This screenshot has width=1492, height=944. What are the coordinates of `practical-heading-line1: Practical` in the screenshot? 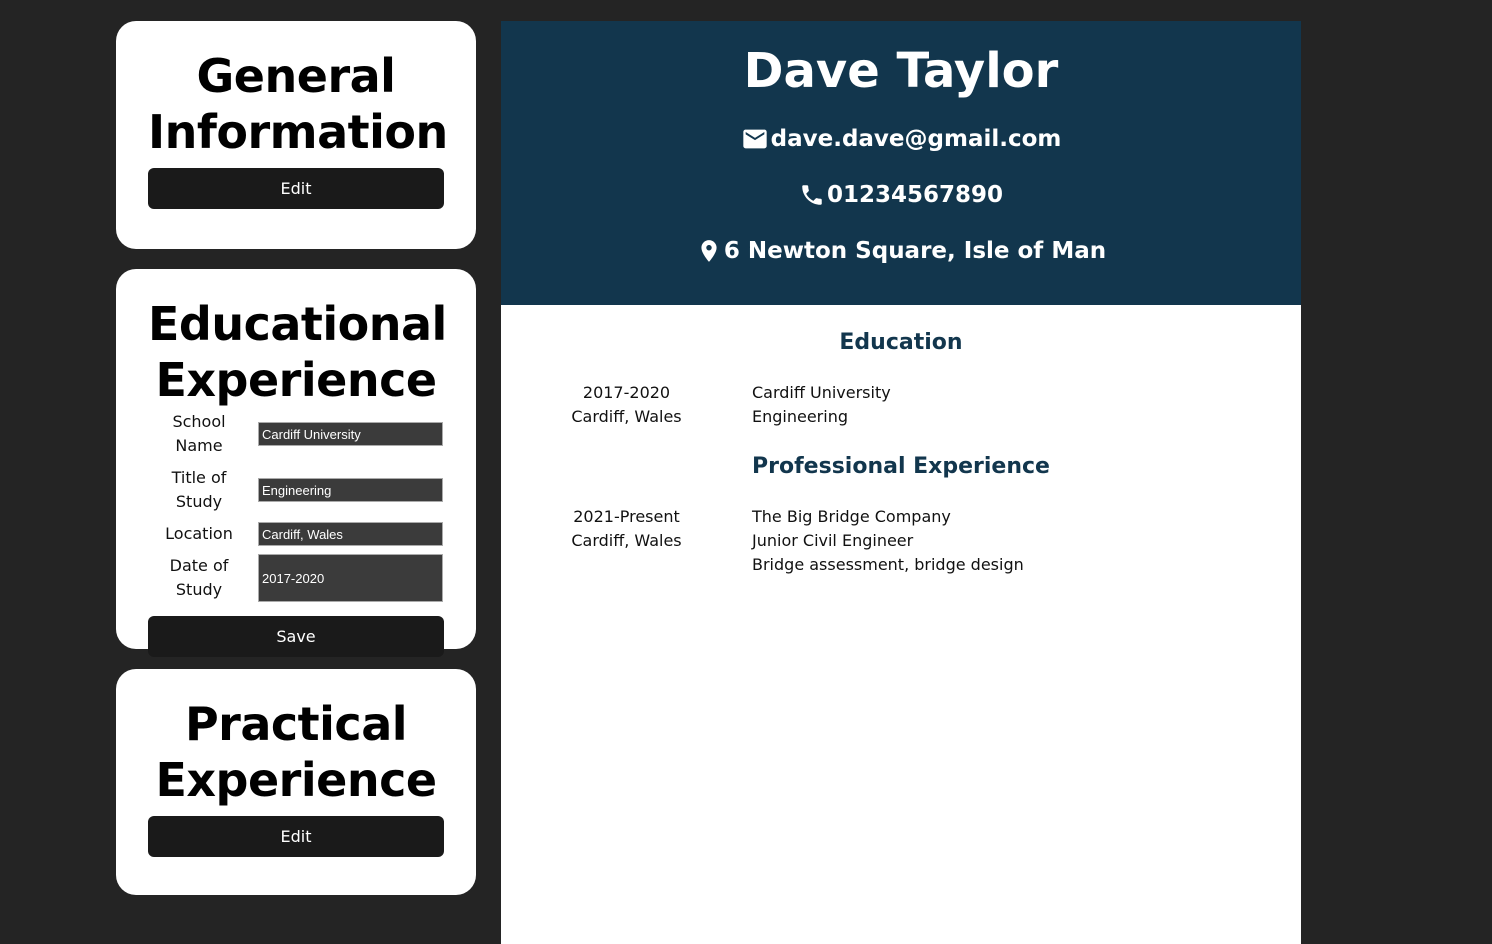 It's located at (296, 724).